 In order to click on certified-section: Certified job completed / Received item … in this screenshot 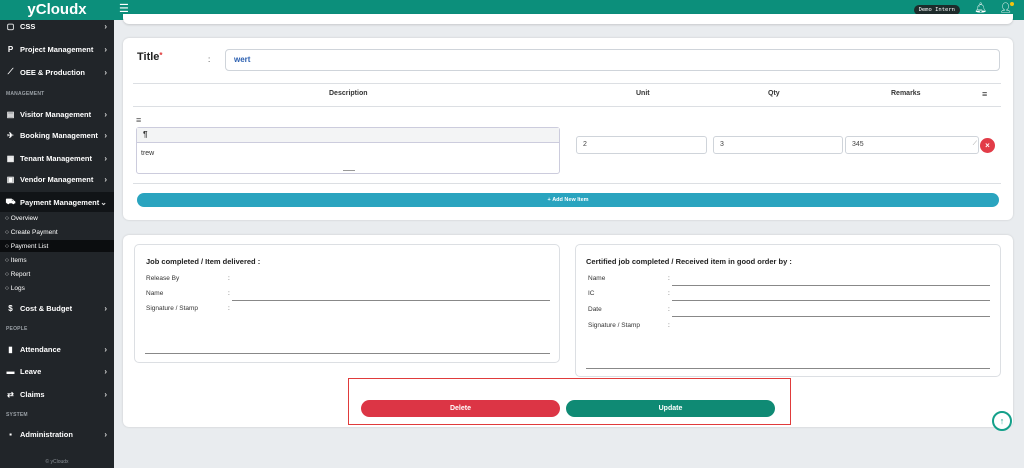, I will do `click(788, 310)`.